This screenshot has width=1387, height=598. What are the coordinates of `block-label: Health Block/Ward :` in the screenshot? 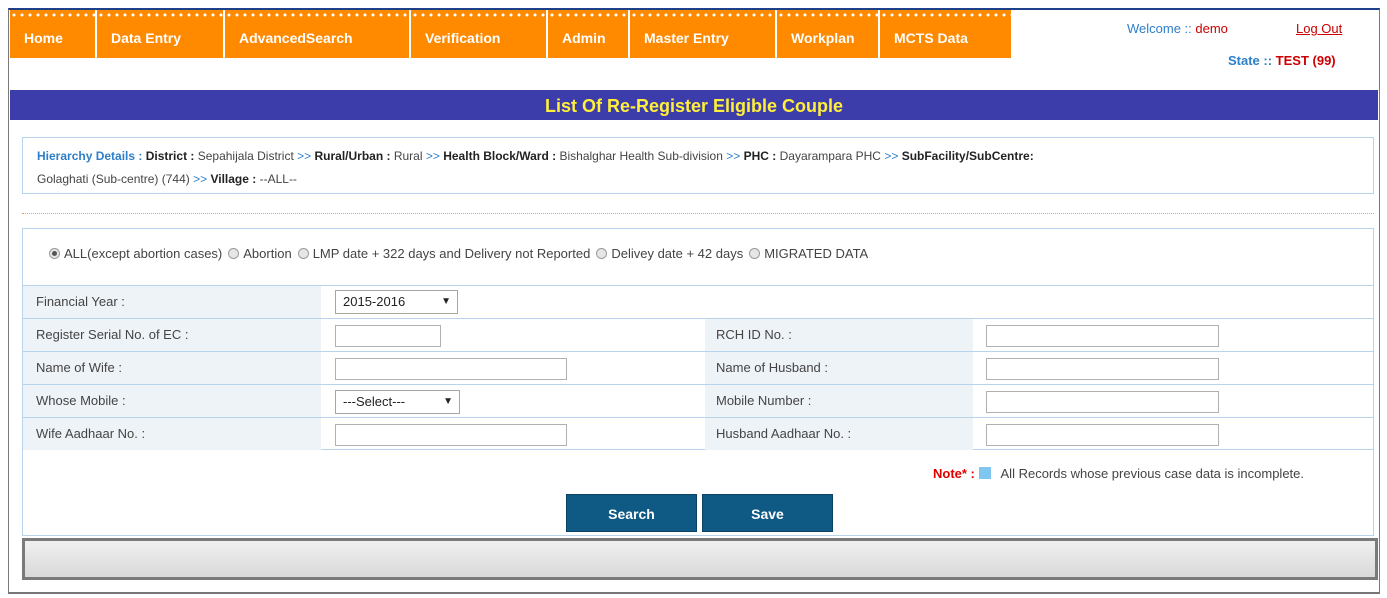 It's located at (501, 156).